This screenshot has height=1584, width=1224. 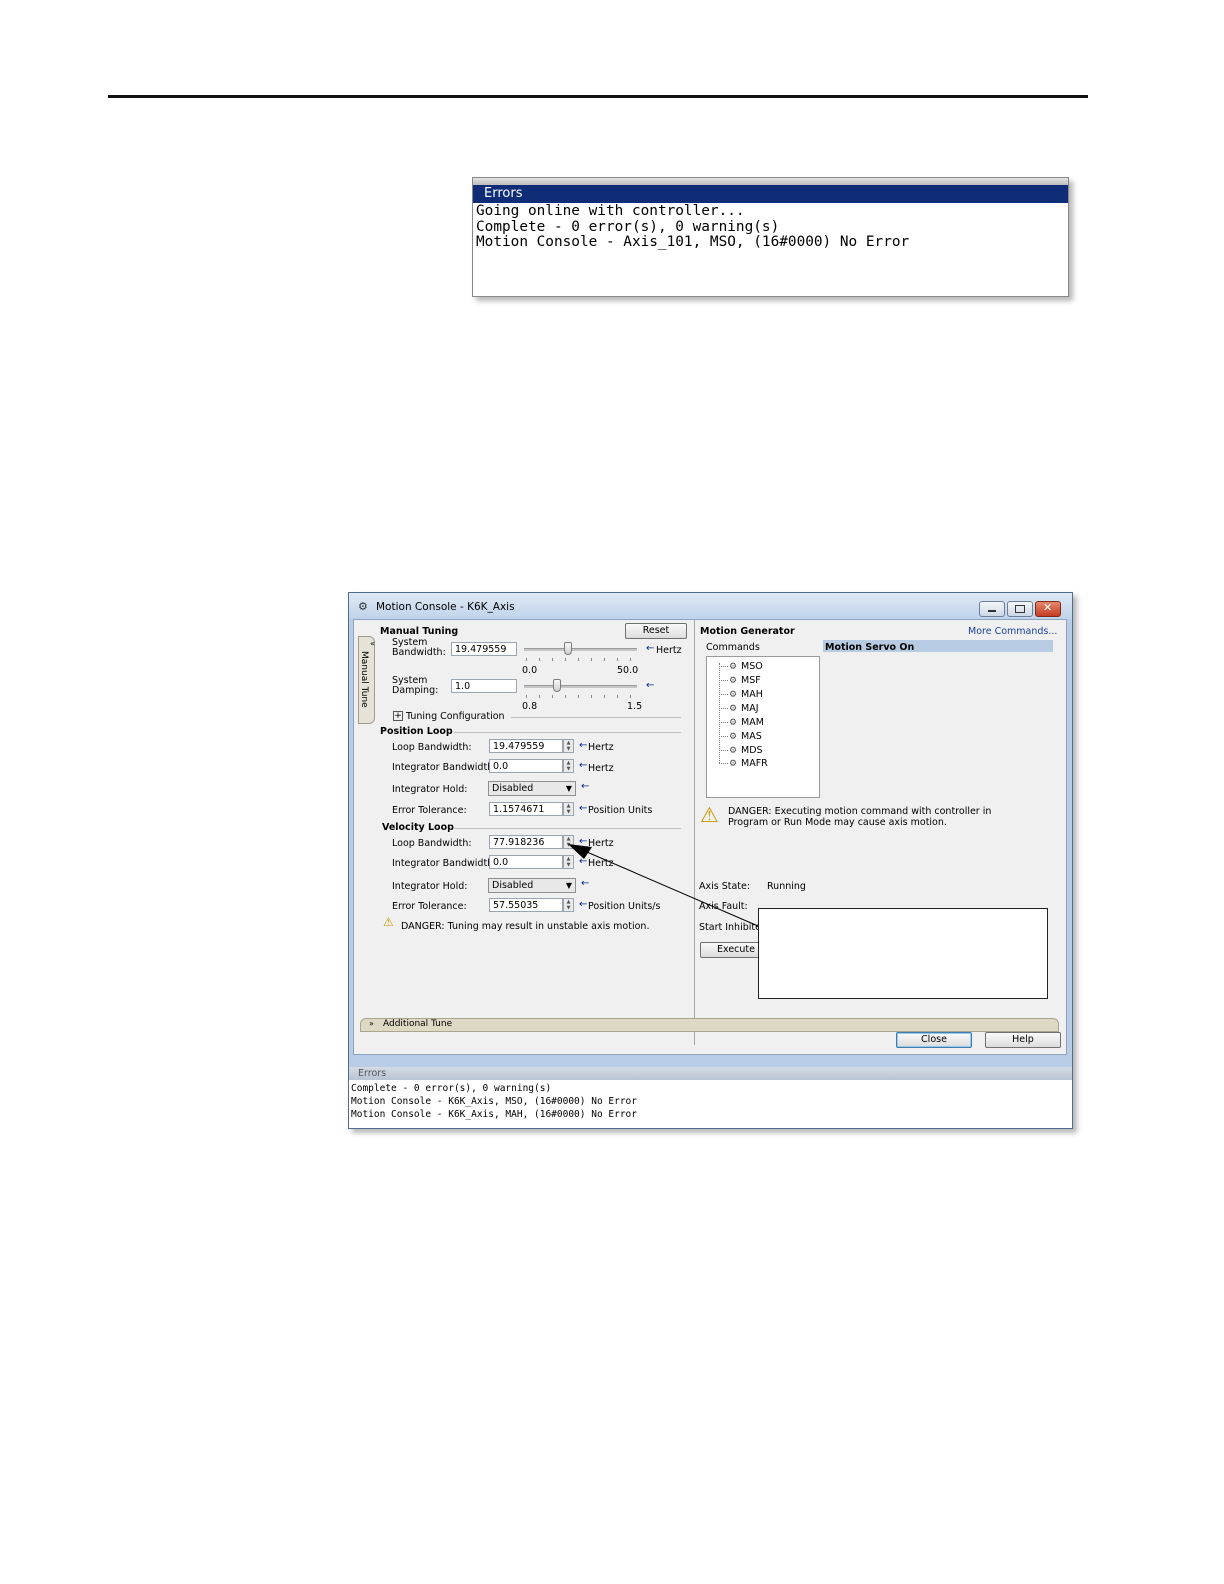 I want to click on pos-error-tolerance-label: Error Tolerance:, so click(x=429, y=810).